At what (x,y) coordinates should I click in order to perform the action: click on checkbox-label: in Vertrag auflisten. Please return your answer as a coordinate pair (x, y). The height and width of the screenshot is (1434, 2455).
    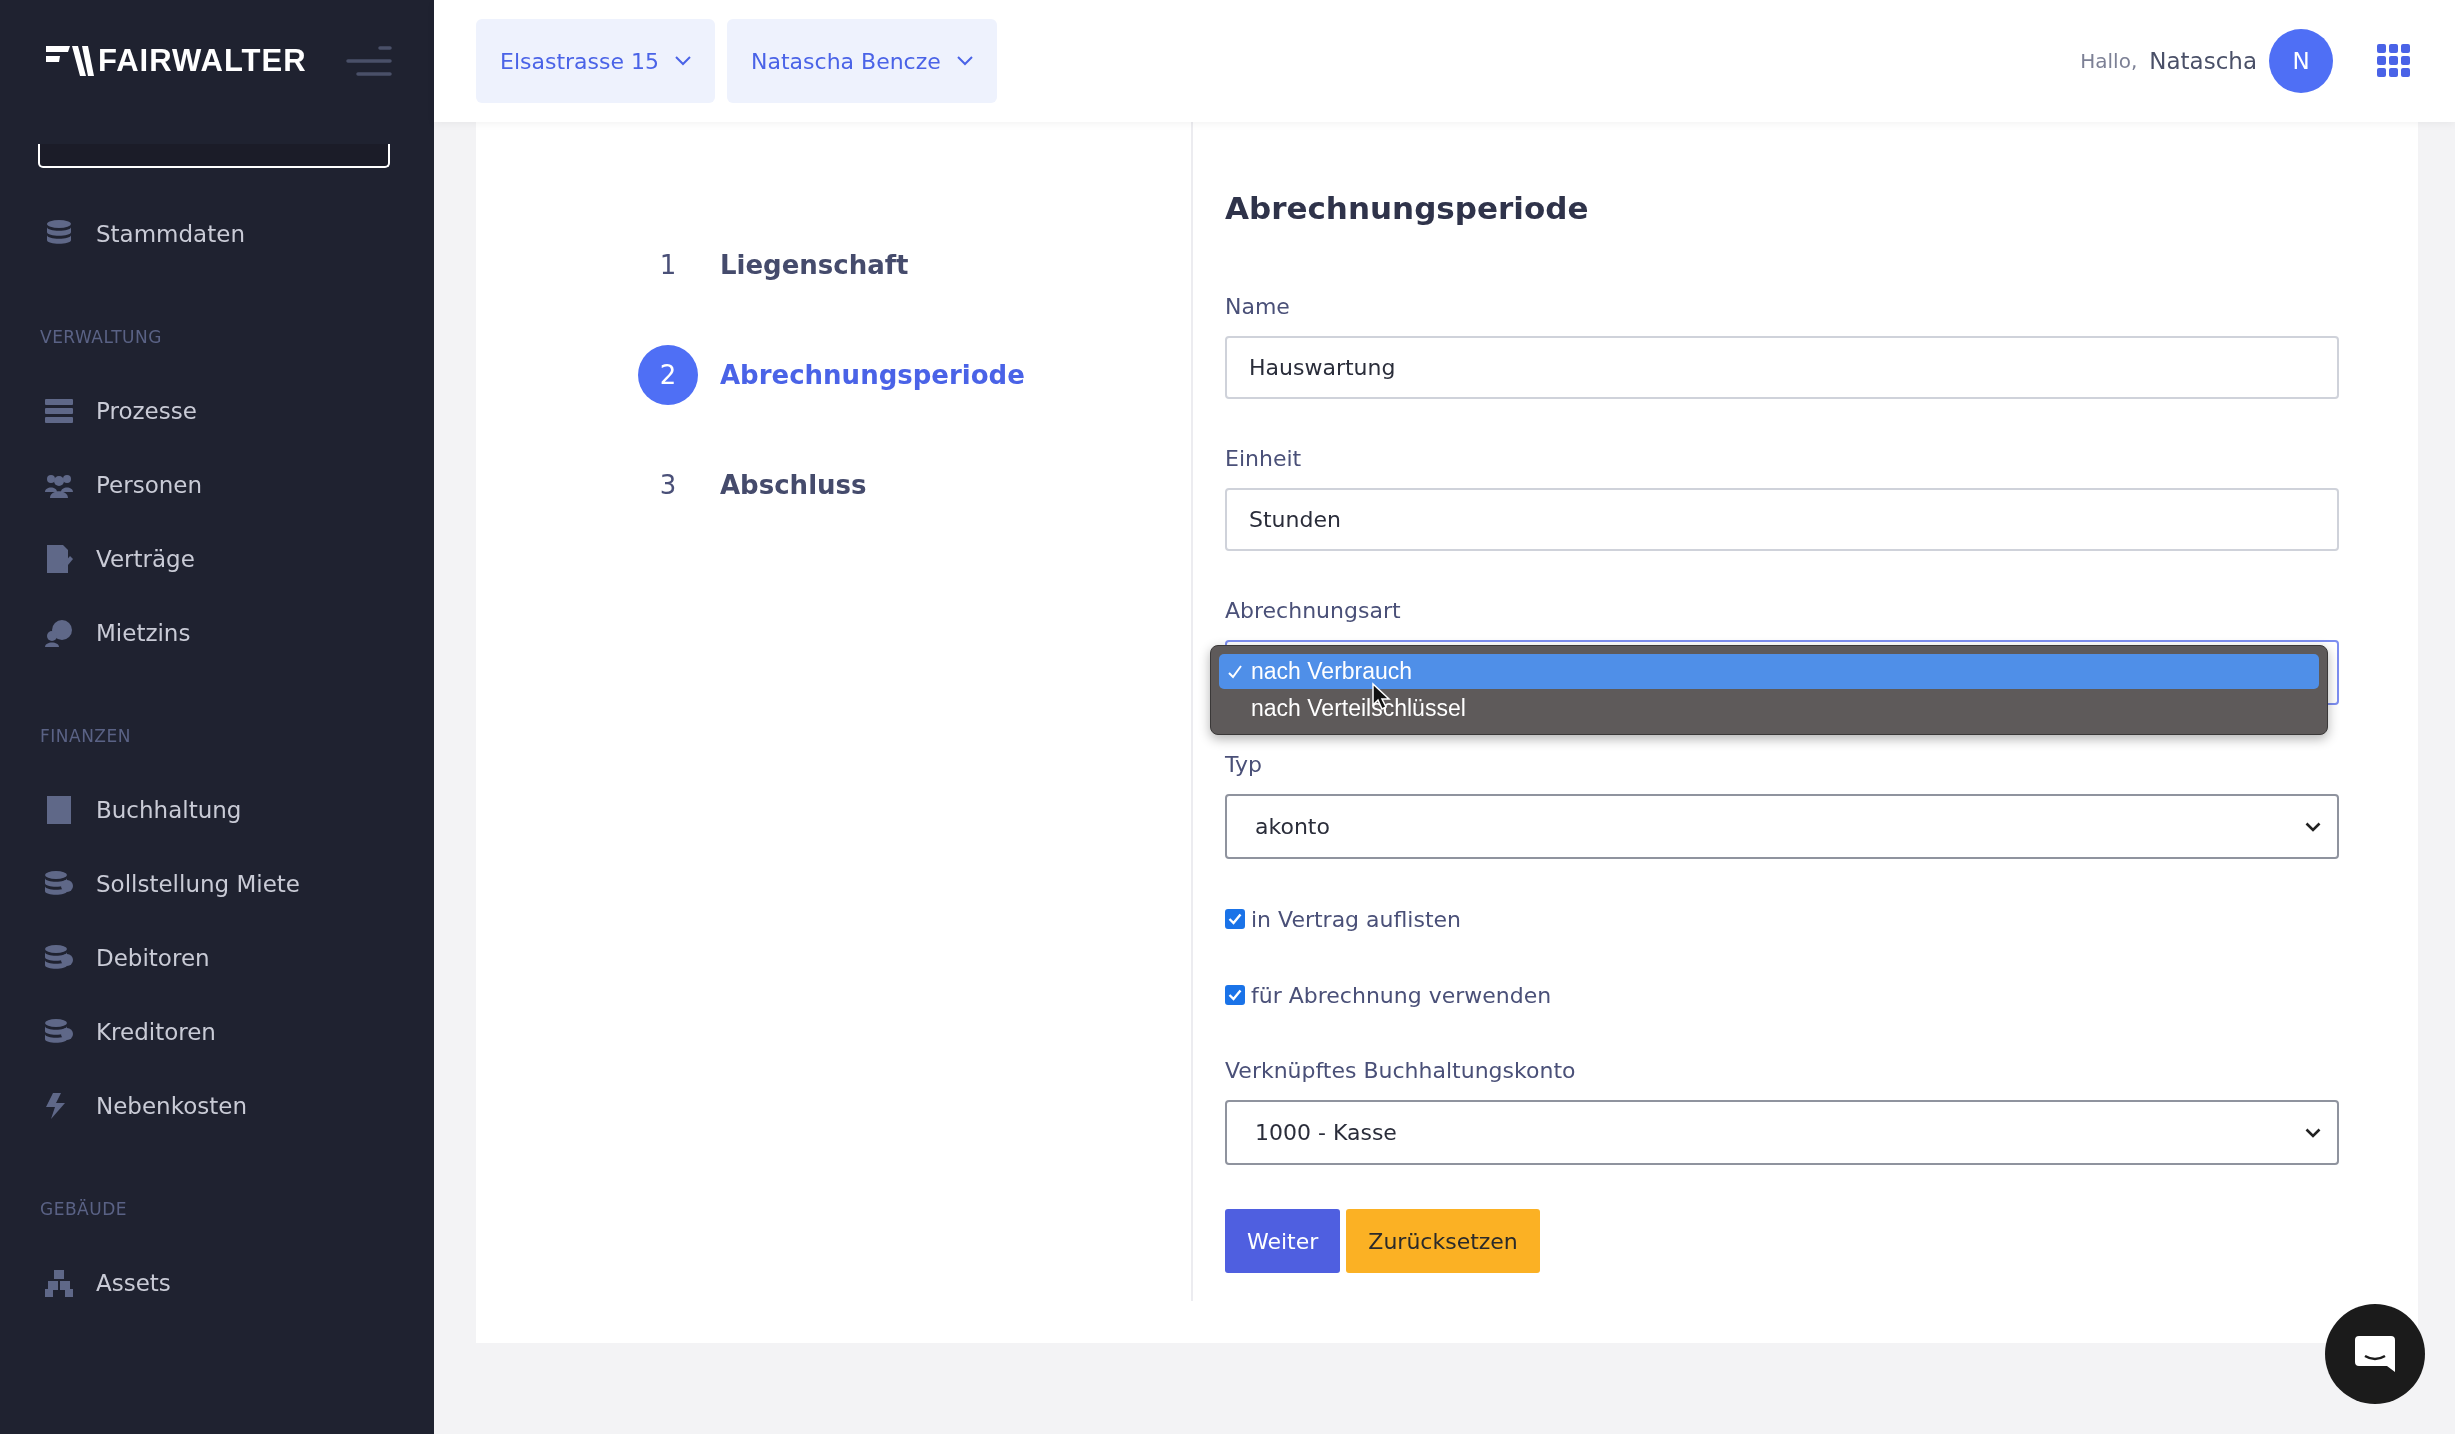
    Looking at the image, I should click on (1356, 919).